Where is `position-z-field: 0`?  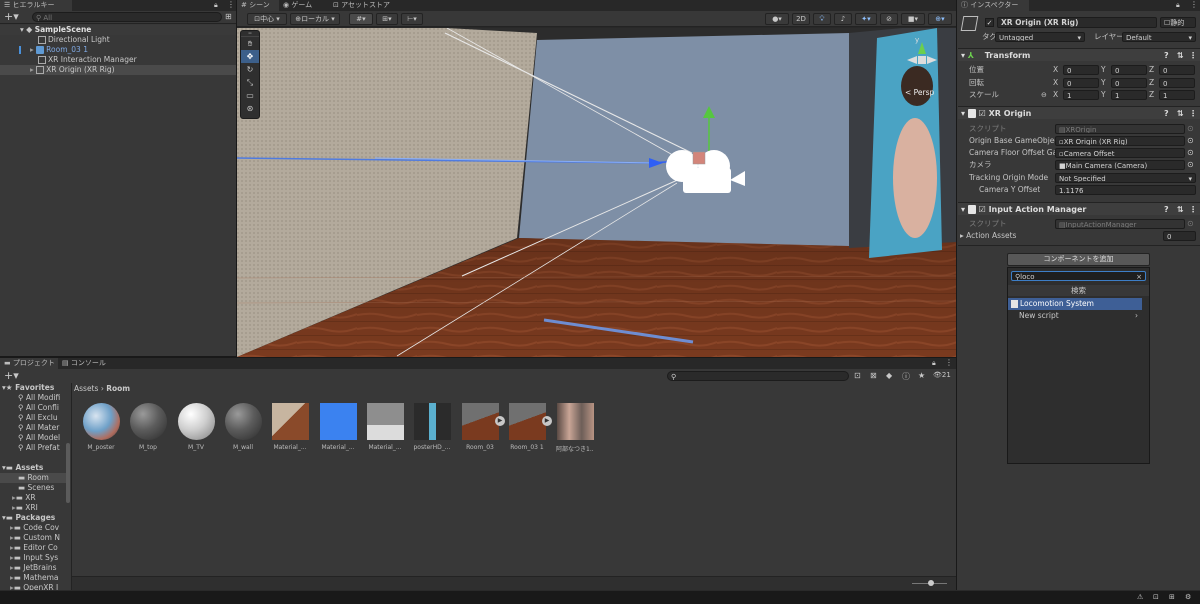 position-z-field: 0 is located at coordinates (1177, 70).